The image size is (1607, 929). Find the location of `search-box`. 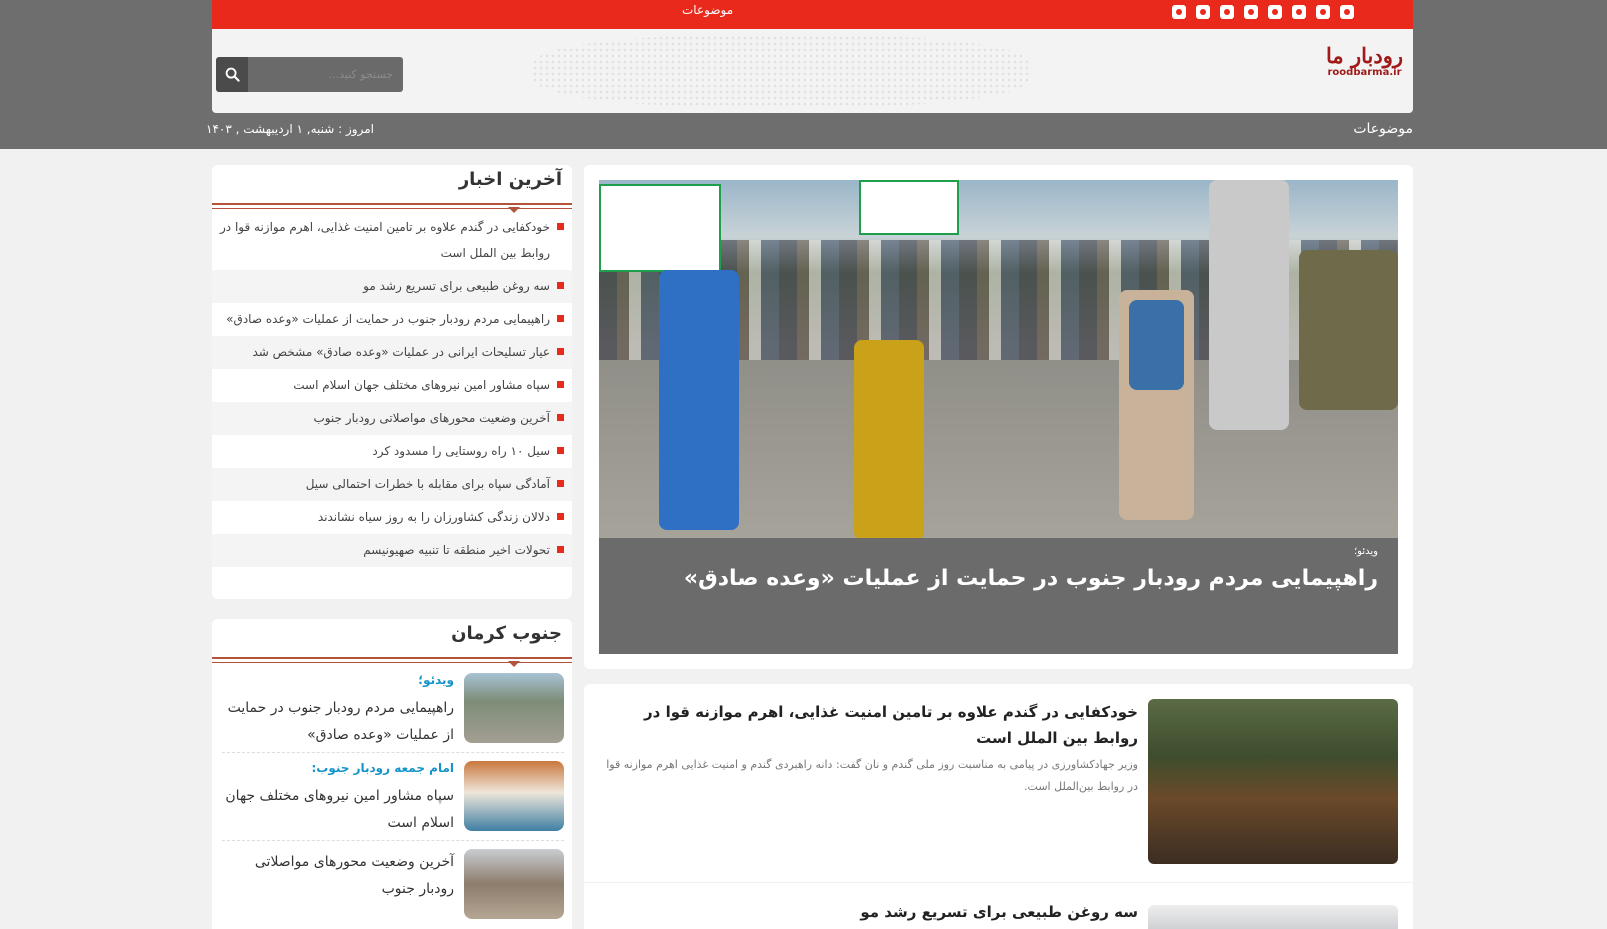

search-box is located at coordinates (309, 74).